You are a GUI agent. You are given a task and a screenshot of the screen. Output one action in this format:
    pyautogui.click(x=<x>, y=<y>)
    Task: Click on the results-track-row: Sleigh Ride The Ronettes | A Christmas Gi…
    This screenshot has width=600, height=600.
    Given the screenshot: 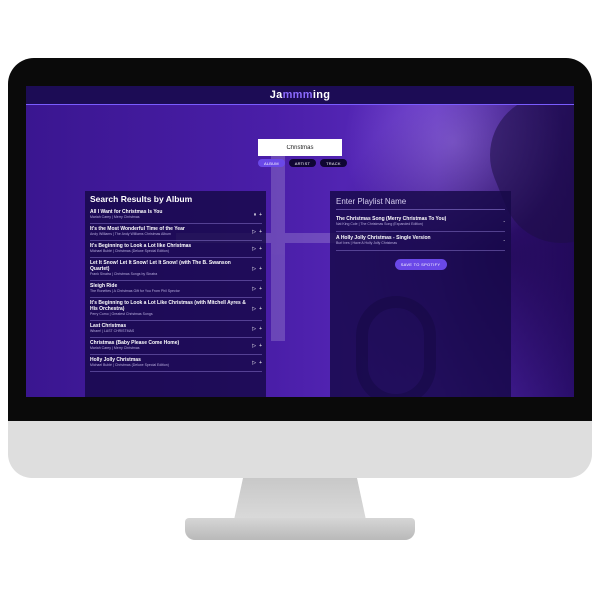 What is the action you would take?
    pyautogui.click(x=176, y=289)
    